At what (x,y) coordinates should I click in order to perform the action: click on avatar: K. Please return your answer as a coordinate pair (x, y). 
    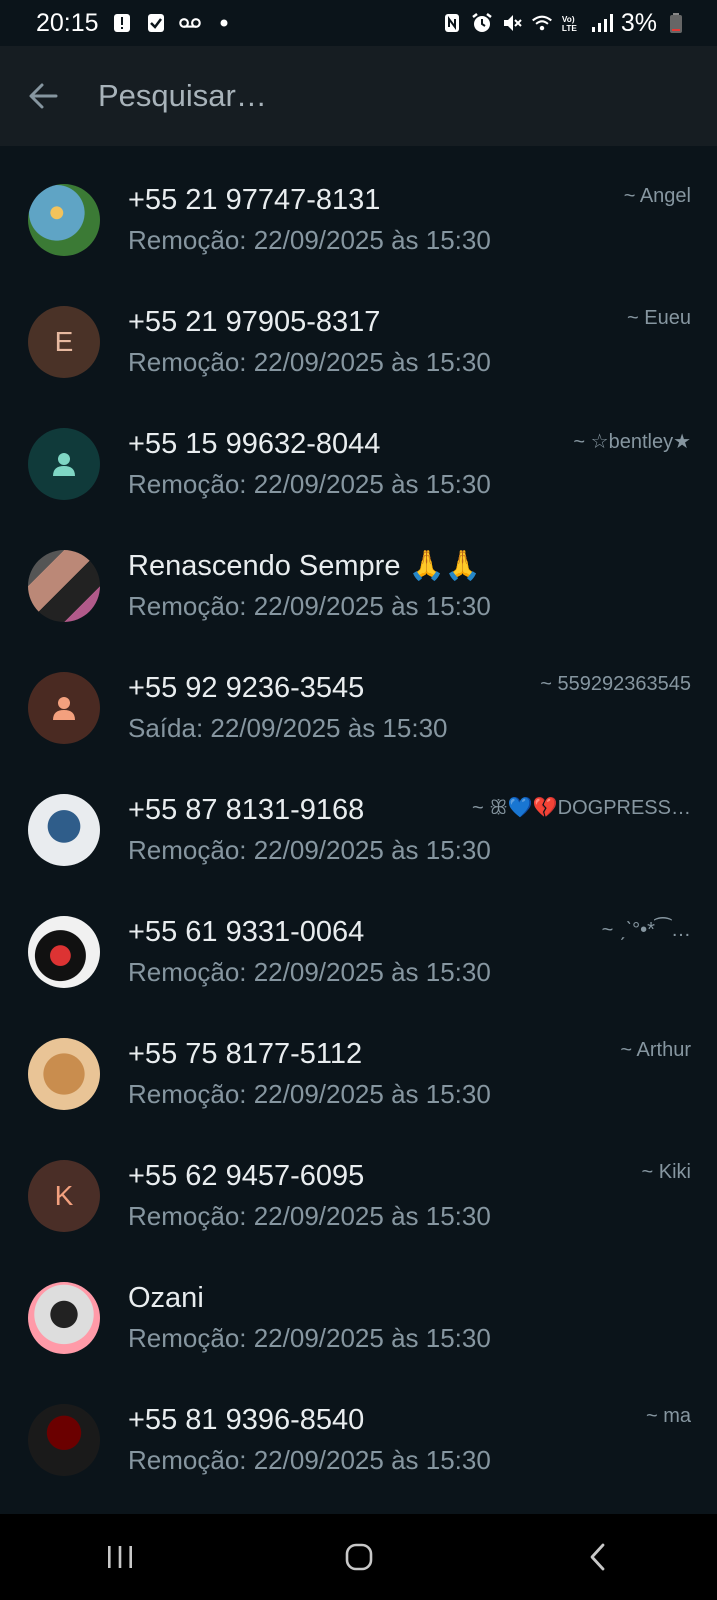
    Looking at the image, I should click on (64, 1196).